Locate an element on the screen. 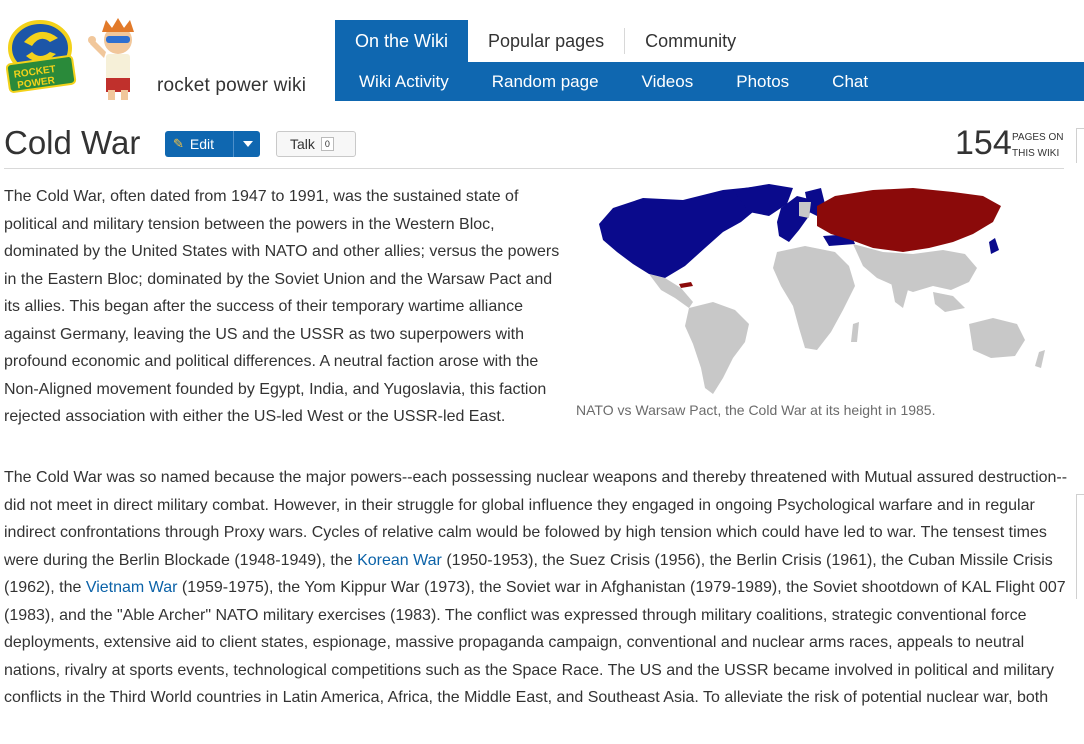 The height and width of the screenshot is (744, 1084). page-title: Cold War is located at coordinates (72, 142).